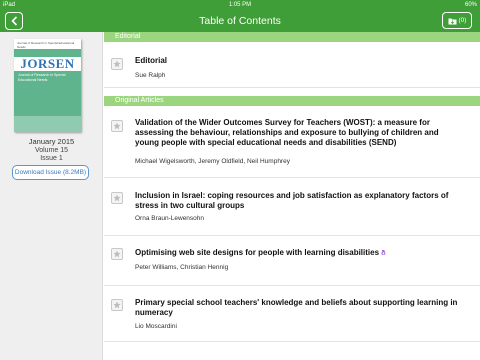 This screenshot has width=480, height=360. I want to click on issue-info: January 2015 Volume 15 Issue 1, so click(51, 150).